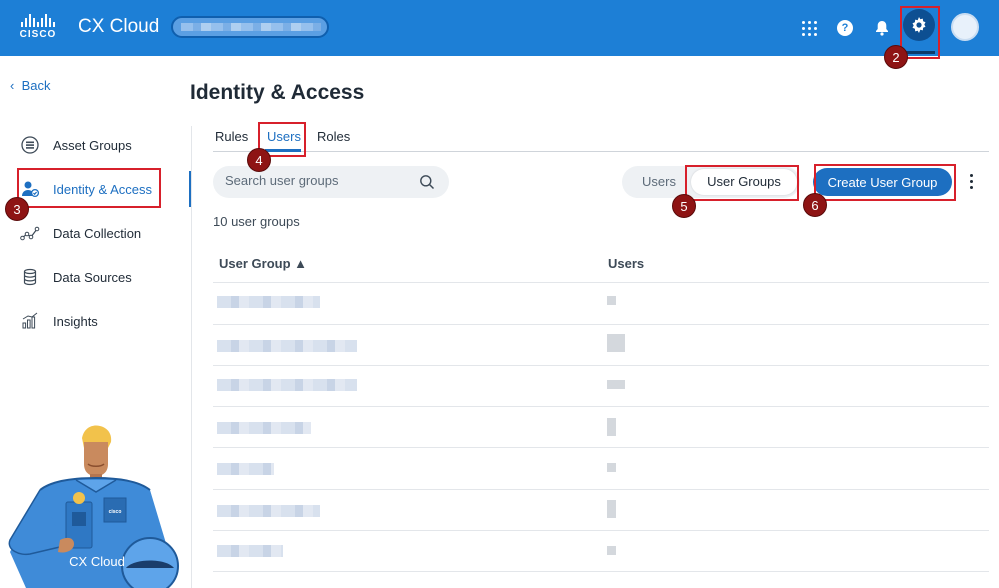 Image resolution: width=999 pixels, height=588 pixels. What do you see at coordinates (659, 182) in the screenshot?
I see `toggle-users: Users` at bounding box center [659, 182].